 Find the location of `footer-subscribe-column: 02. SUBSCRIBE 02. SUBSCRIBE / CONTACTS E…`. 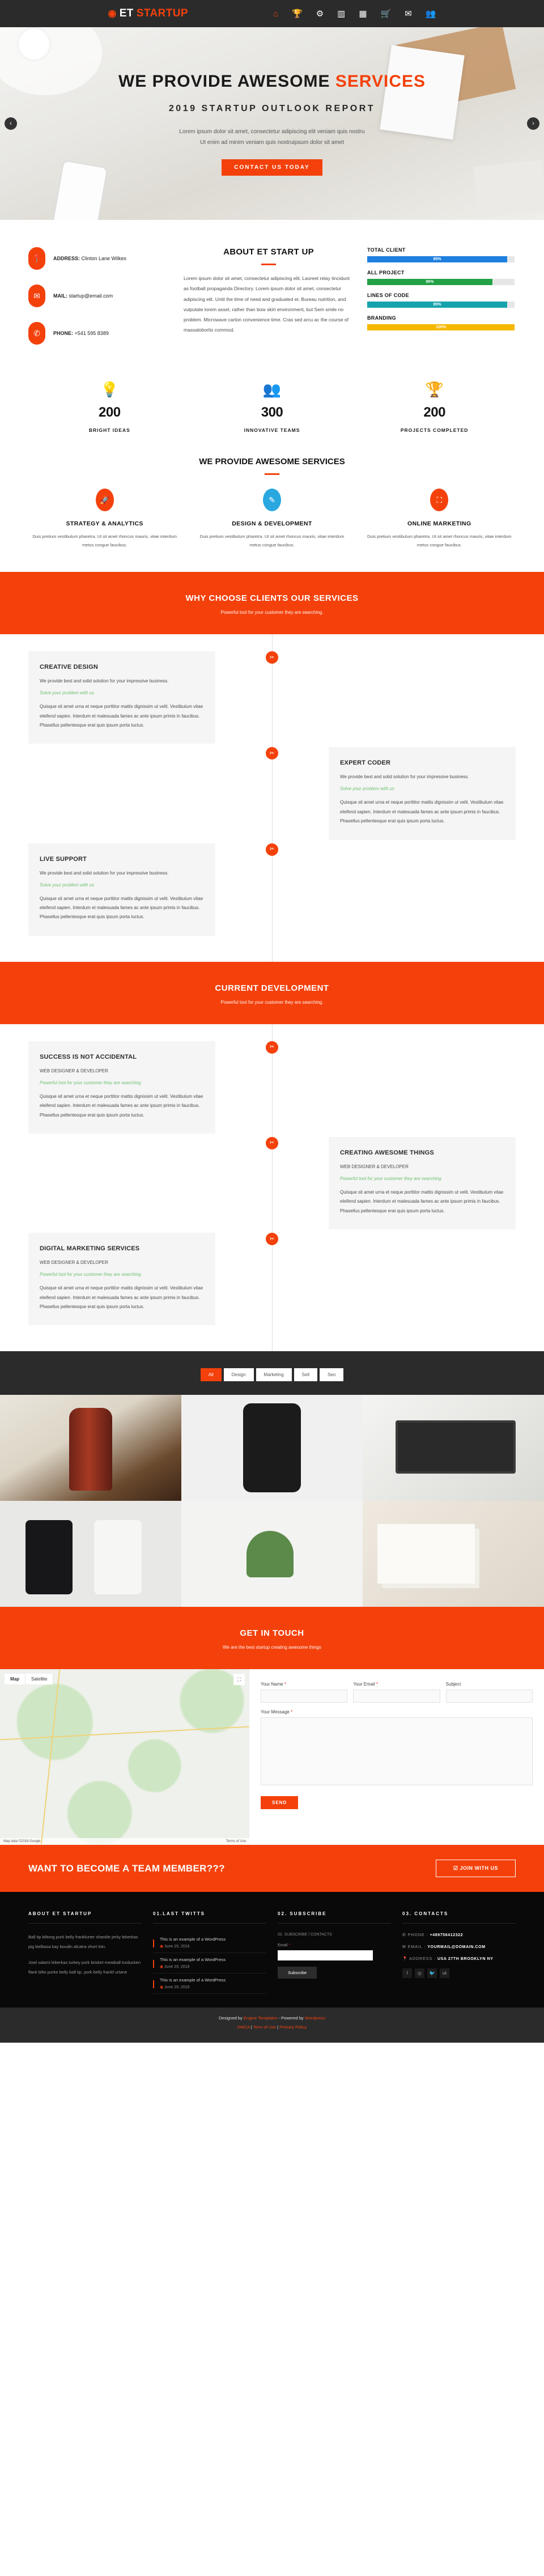

footer-subscribe-column: 02. SUBSCRIBE 02. SUBSCRIBE / CONTACTS E… is located at coordinates (334, 1952).